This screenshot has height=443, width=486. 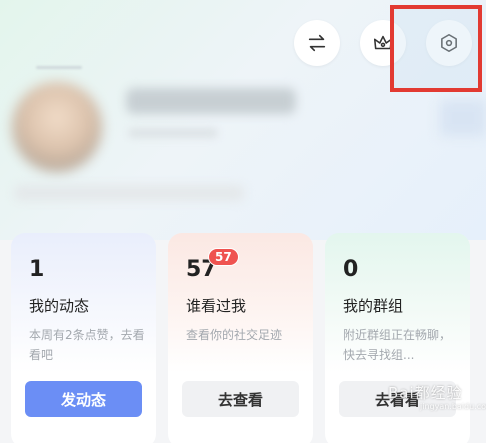 What do you see at coordinates (240, 399) in the screenshot?
I see `view-visitors-button: 去查看` at bounding box center [240, 399].